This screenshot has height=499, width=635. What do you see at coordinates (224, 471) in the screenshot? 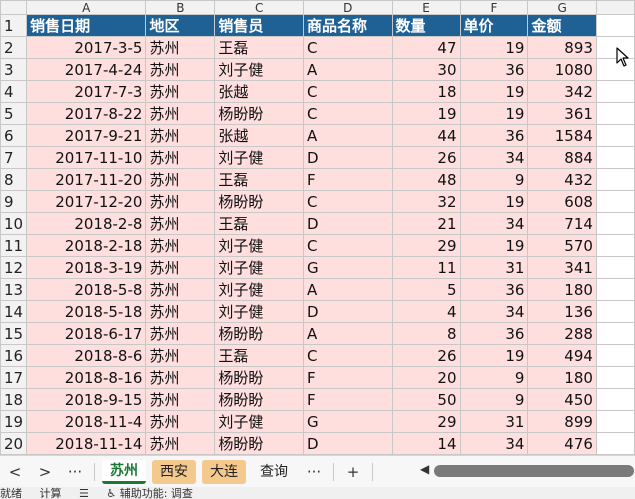
I see `sheet-tab-3: 大连` at bounding box center [224, 471].